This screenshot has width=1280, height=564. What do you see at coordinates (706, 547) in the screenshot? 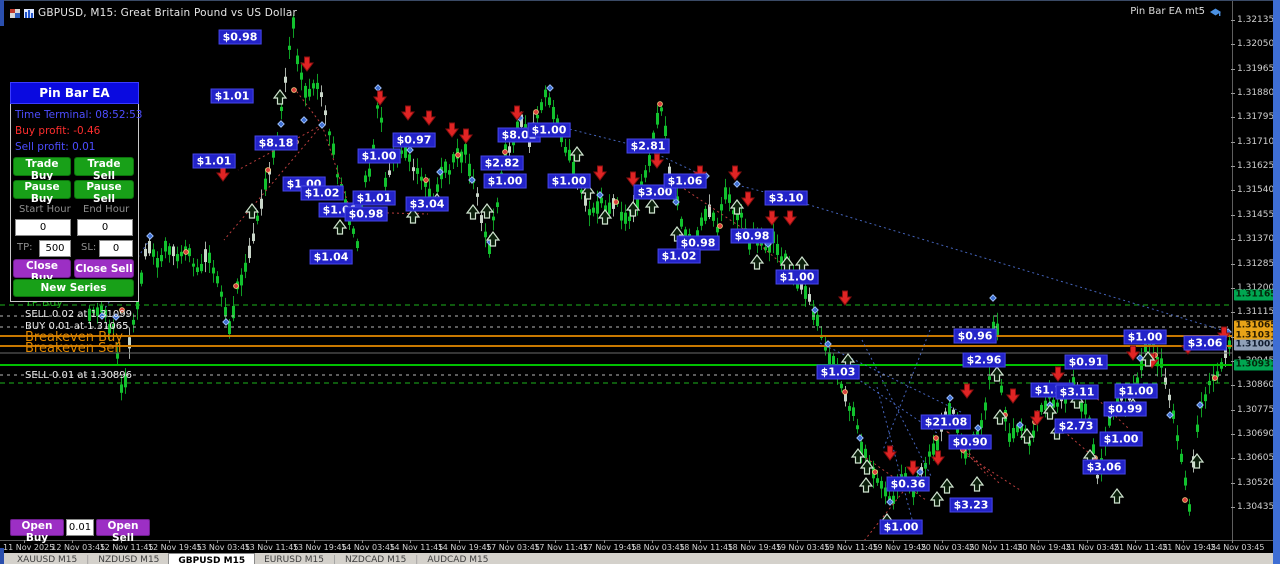
I see `time-axis-label: 18 Nov 11:45` at bounding box center [706, 547].